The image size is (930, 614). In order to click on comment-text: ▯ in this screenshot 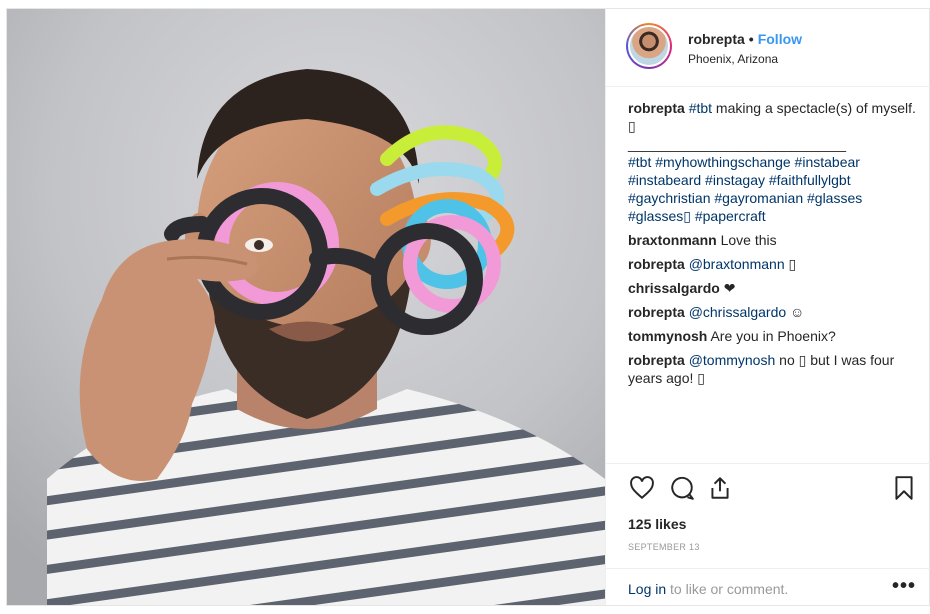, I will do `click(790, 264)`.